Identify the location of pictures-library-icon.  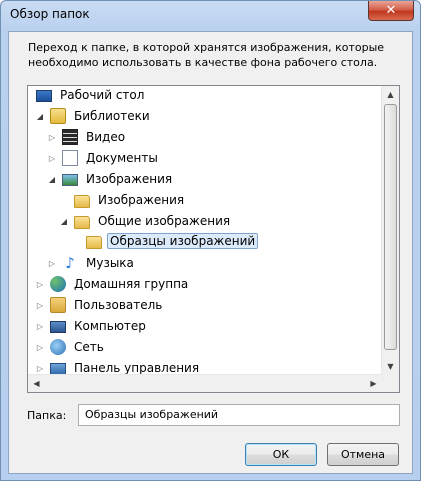
(70, 180).